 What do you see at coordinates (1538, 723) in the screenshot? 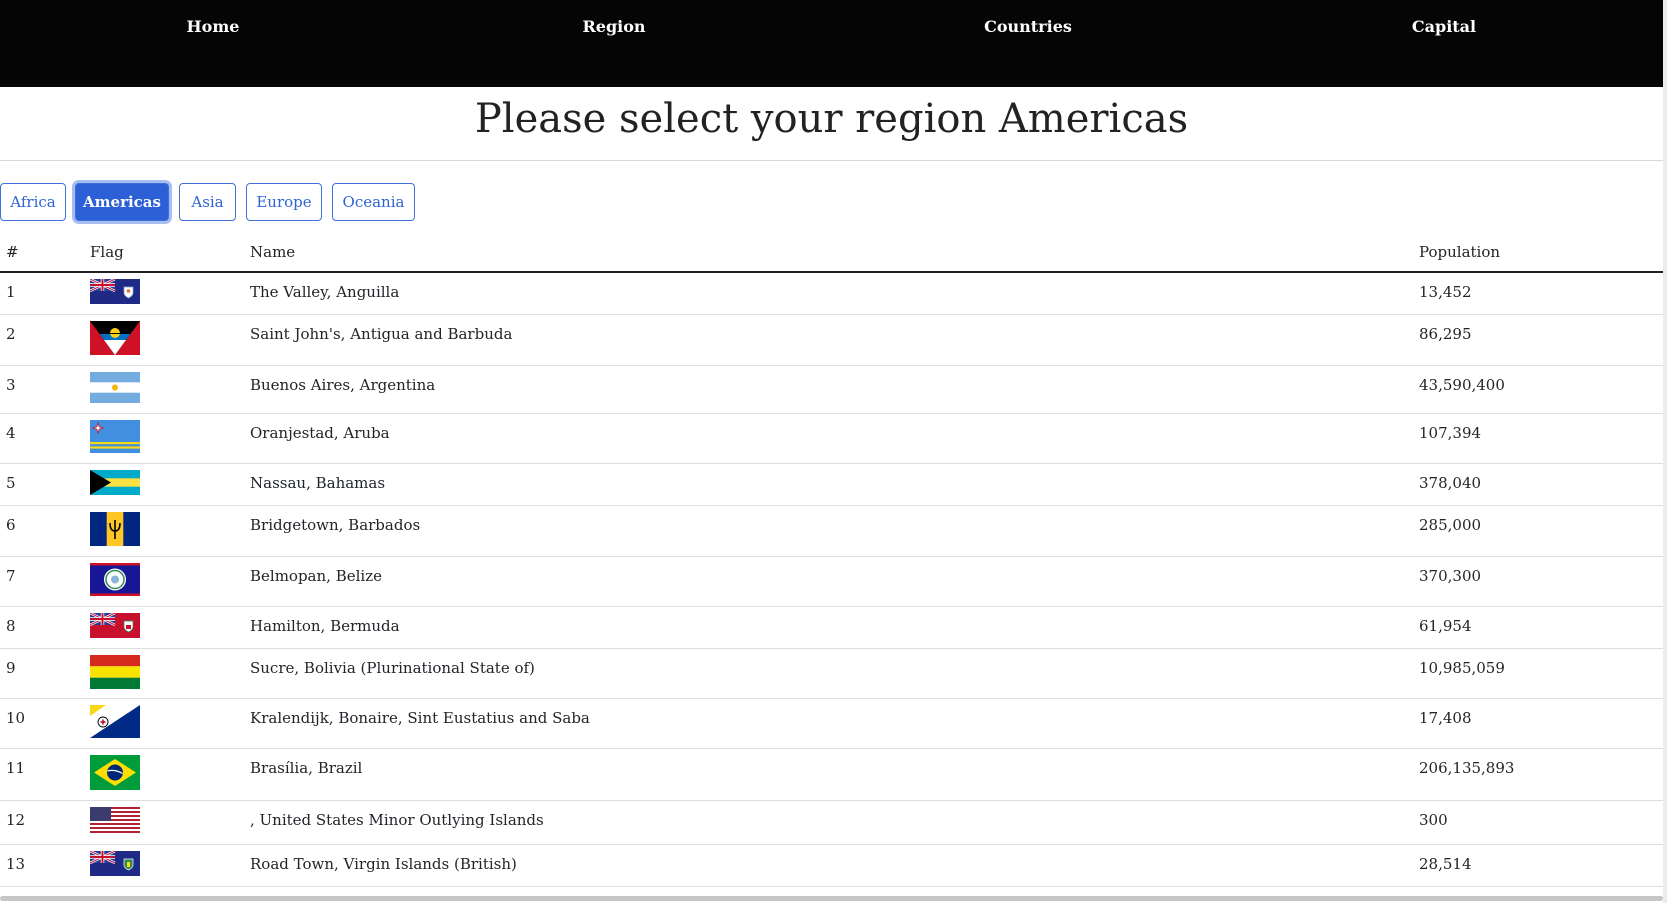
I see `row-population: 17,408` at bounding box center [1538, 723].